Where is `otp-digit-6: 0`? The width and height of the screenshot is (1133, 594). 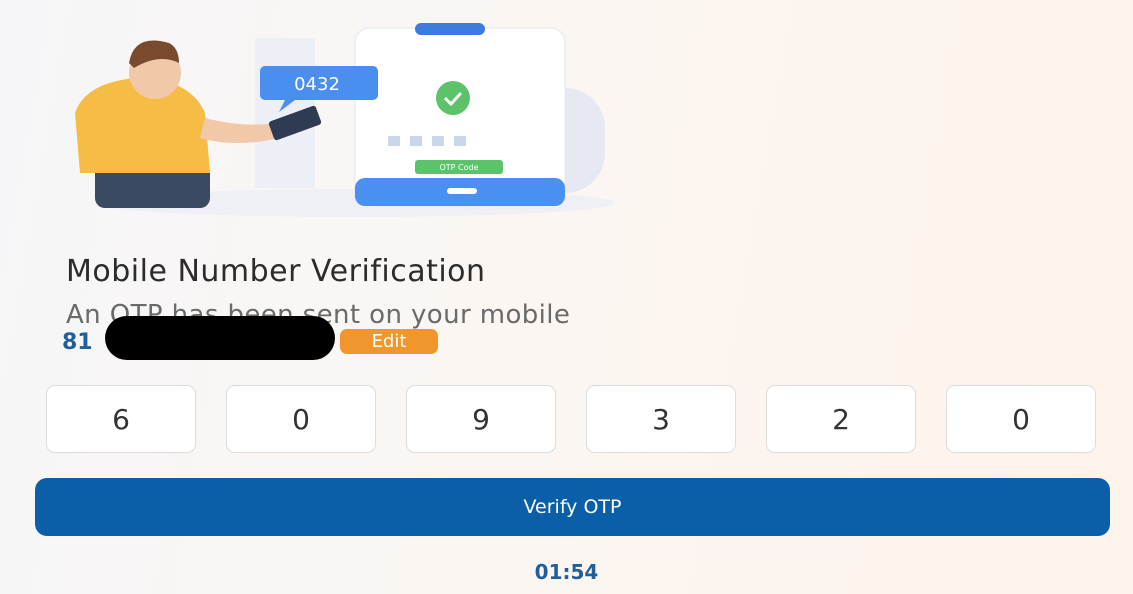 otp-digit-6: 0 is located at coordinates (1021, 419).